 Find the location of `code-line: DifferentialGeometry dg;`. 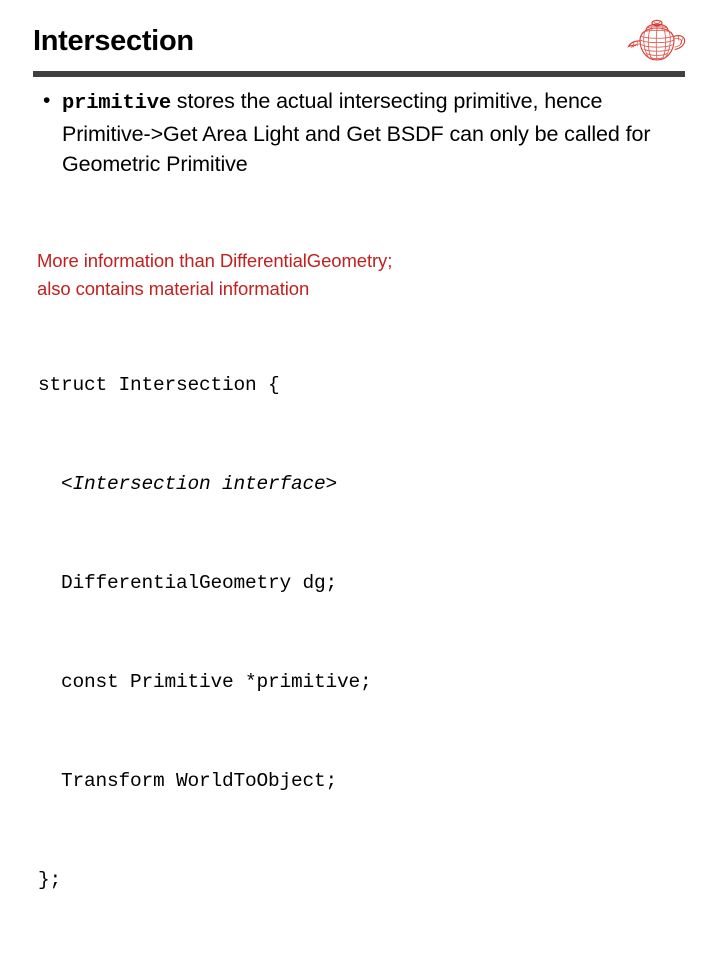

code-line: DifferentialGeometry dg; is located at coordinates (188, 583).